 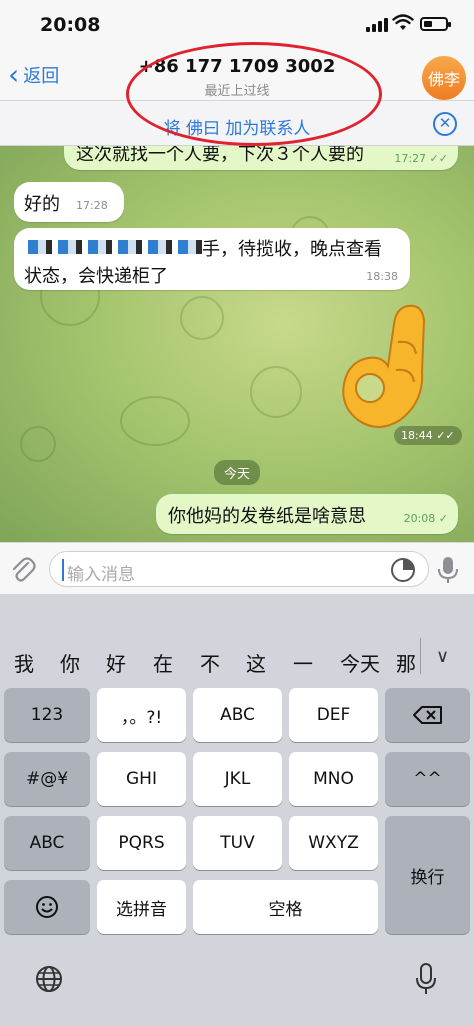 What do you see at coordinates (141, 779) in the screenshot?
I see `key-ghi: GHI` at bounding box center [141, 779].